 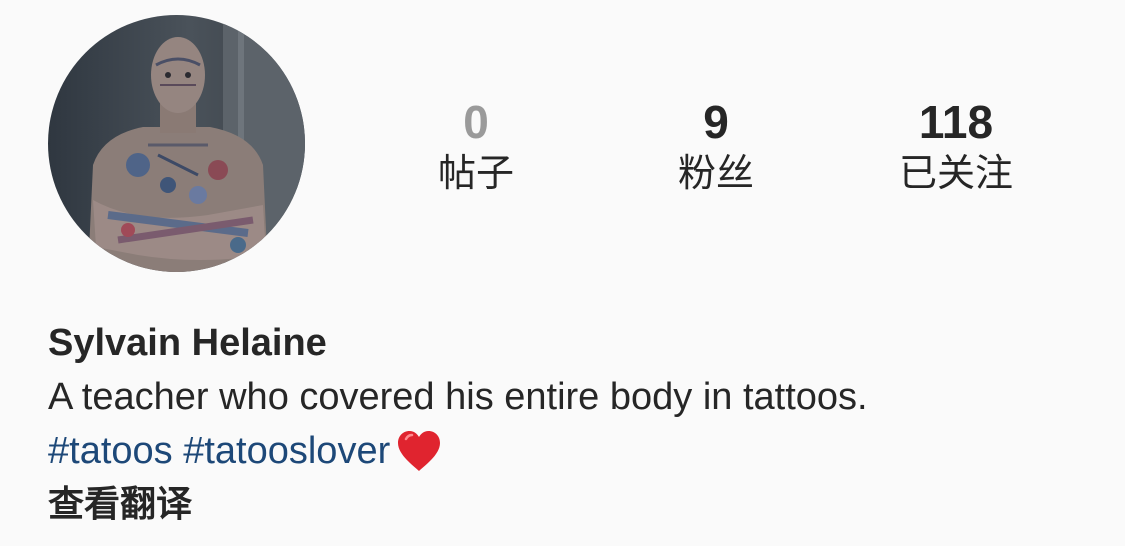 I want to click on profile-photo-icon, so click(x=176, y=143).